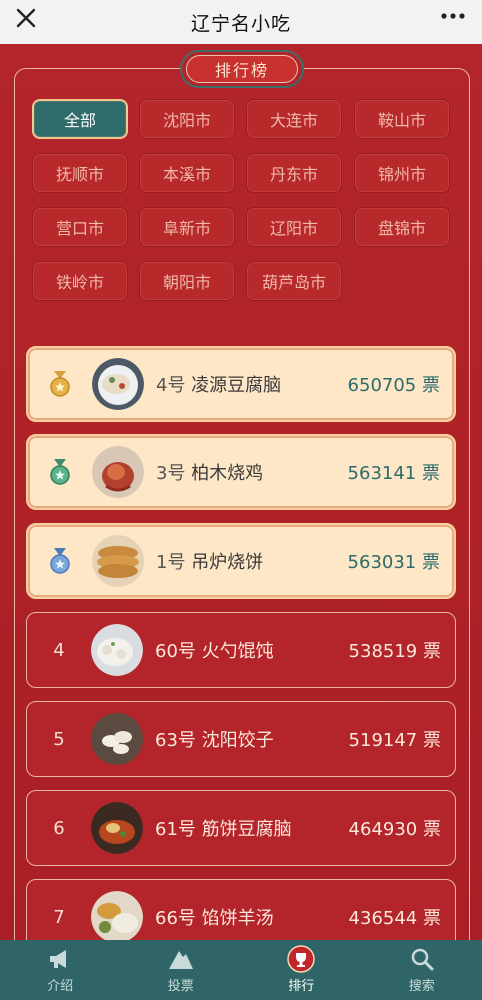 This screenshot has height=1000, width=482. Describe the element at coordinates (421, 986) in the screenshot. I see `nav-label: 搜索` at that location.